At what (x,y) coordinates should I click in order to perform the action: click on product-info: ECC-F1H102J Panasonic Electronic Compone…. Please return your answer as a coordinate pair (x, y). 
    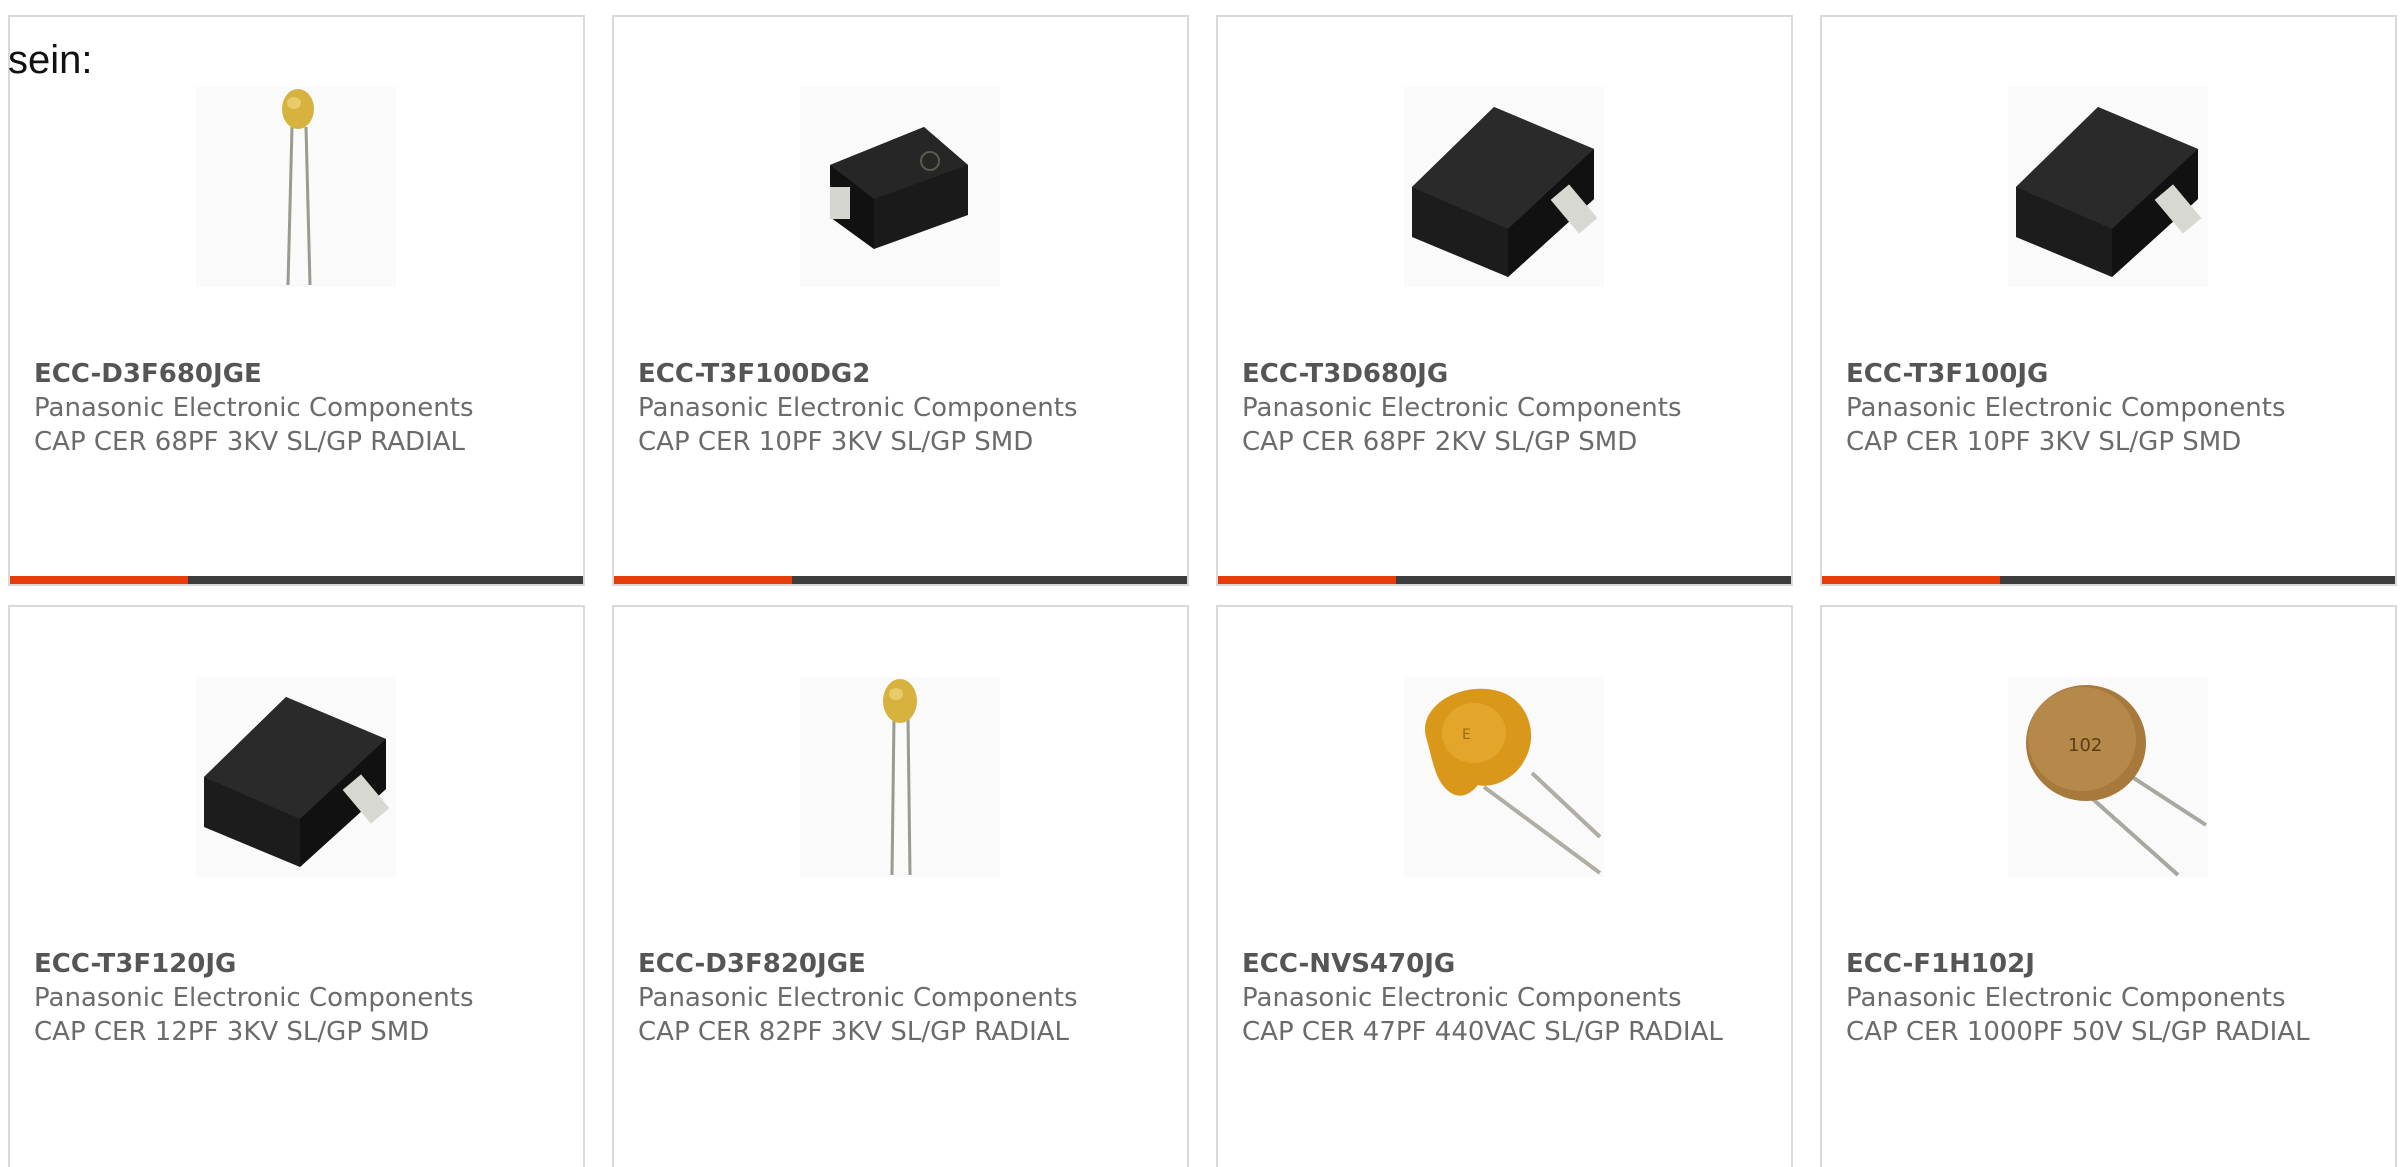
    Looking at the image, I should click on (2106, 998).